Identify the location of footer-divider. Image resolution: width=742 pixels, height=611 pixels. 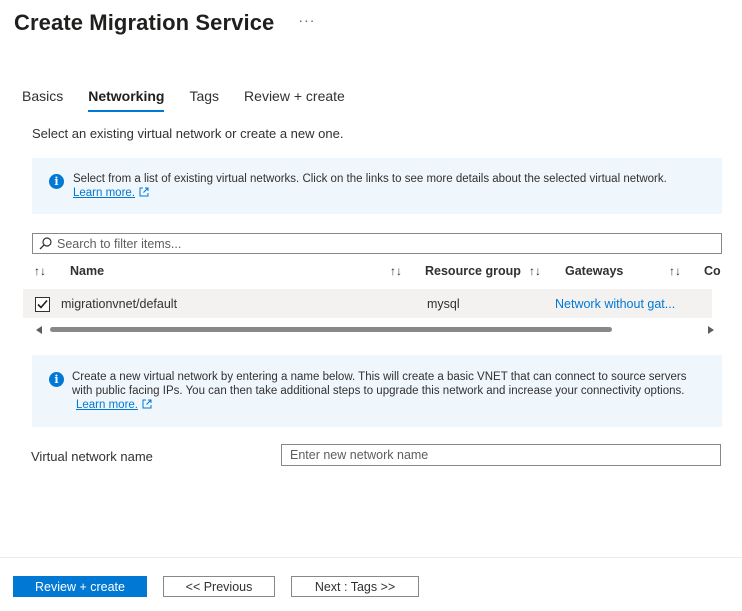
(371, 557).